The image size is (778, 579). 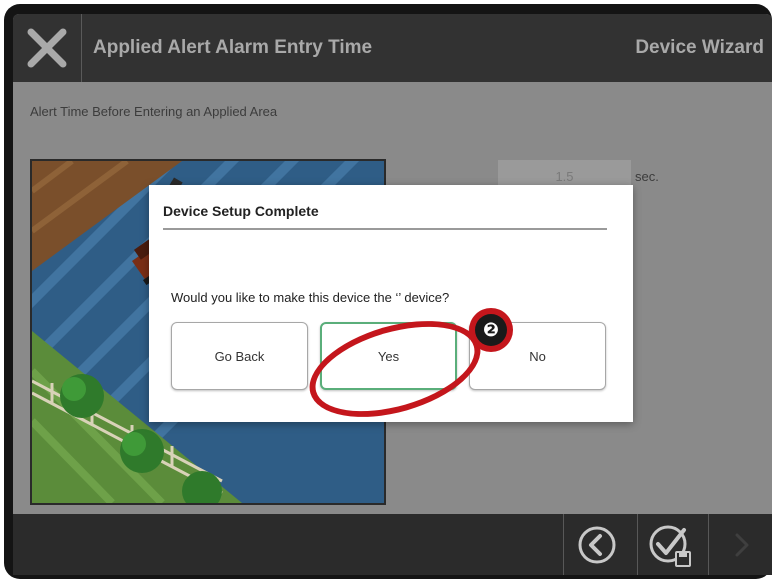 I want to click on go-back-button: Go Back, so click(x=239, y=356).